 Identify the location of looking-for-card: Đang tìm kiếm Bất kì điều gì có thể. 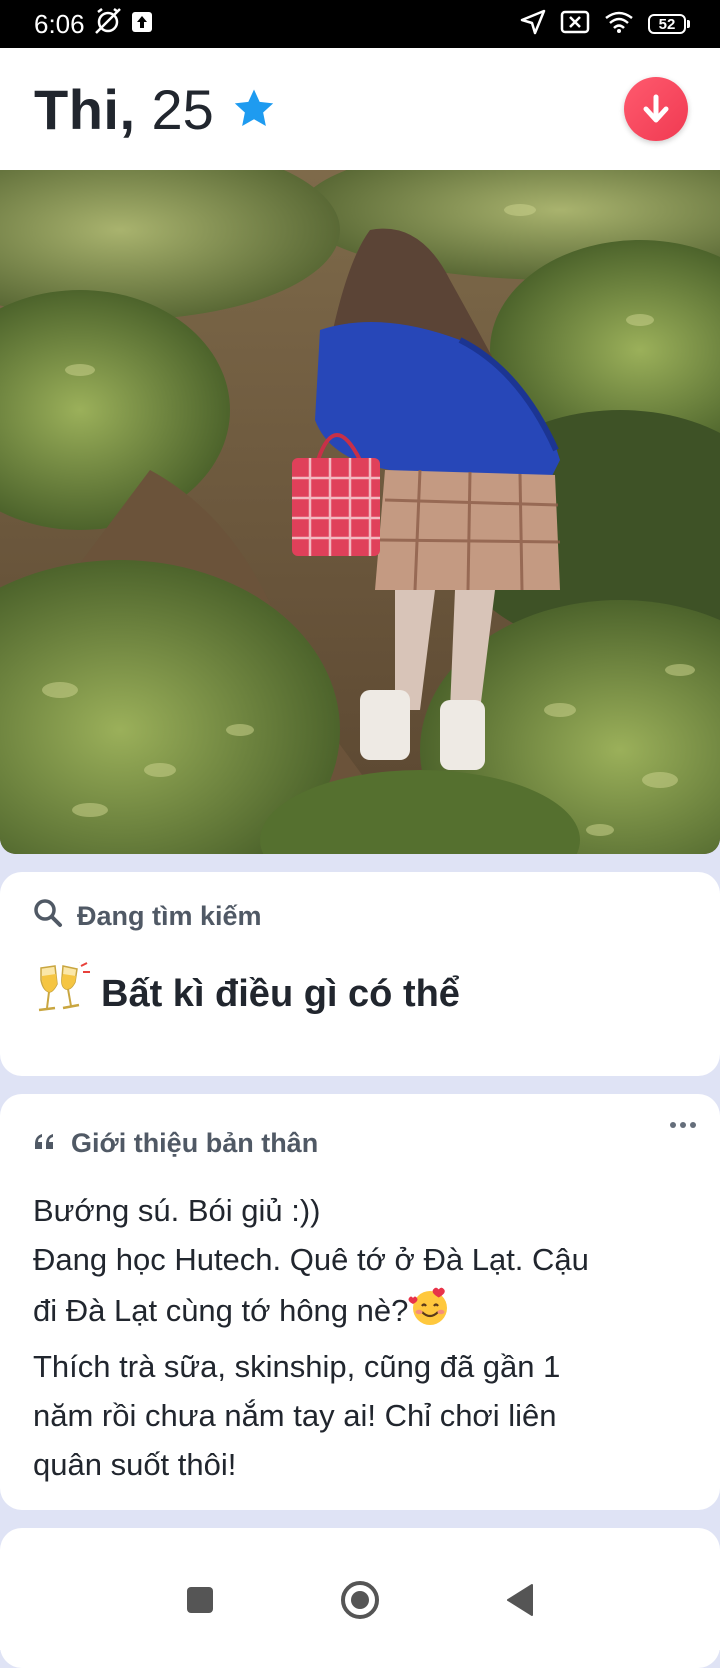
(360, 974).